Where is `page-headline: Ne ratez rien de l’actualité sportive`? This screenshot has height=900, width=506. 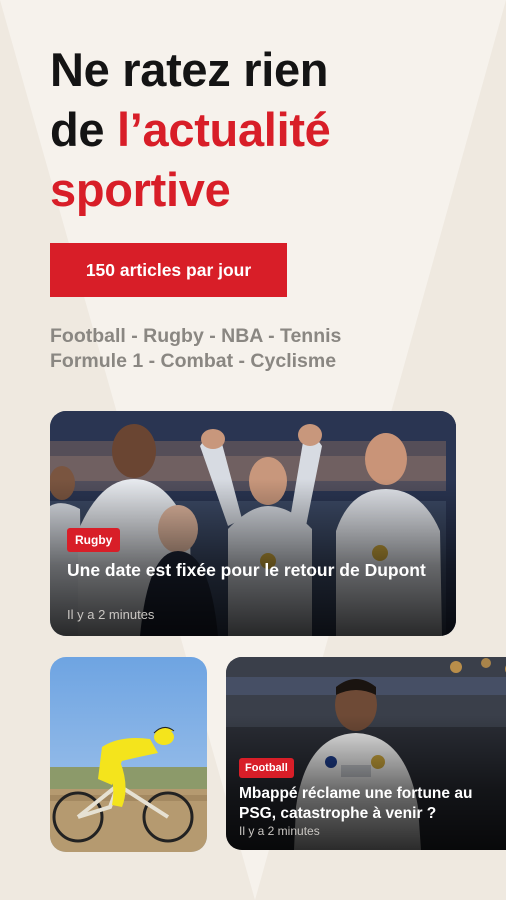
page-headline: Ne ratez rien de l’actualité sportive is located at coordinates (190, 130).